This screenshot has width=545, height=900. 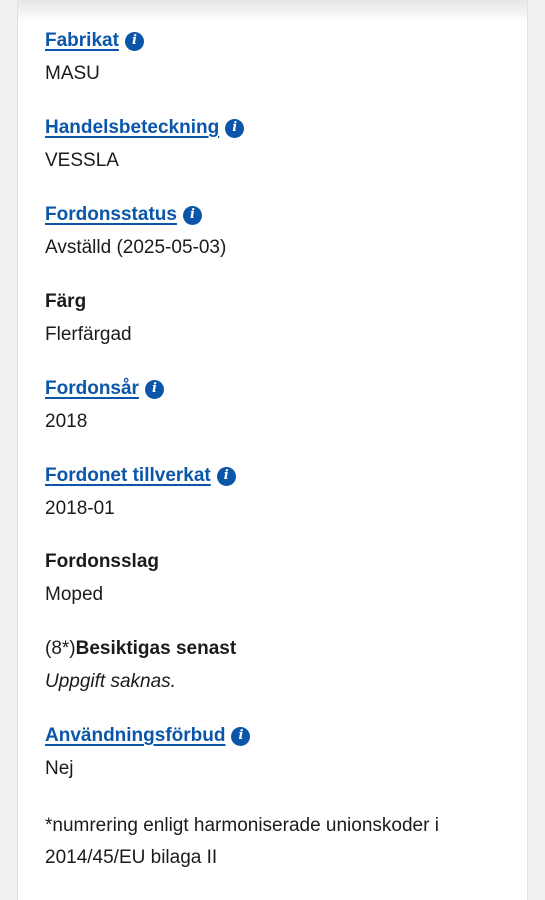 What do you see at coordinates (280, 57) in the screenshot?
I see `field-fabrikat: Fabrikat i MASU` at bounding box center [280, 57].